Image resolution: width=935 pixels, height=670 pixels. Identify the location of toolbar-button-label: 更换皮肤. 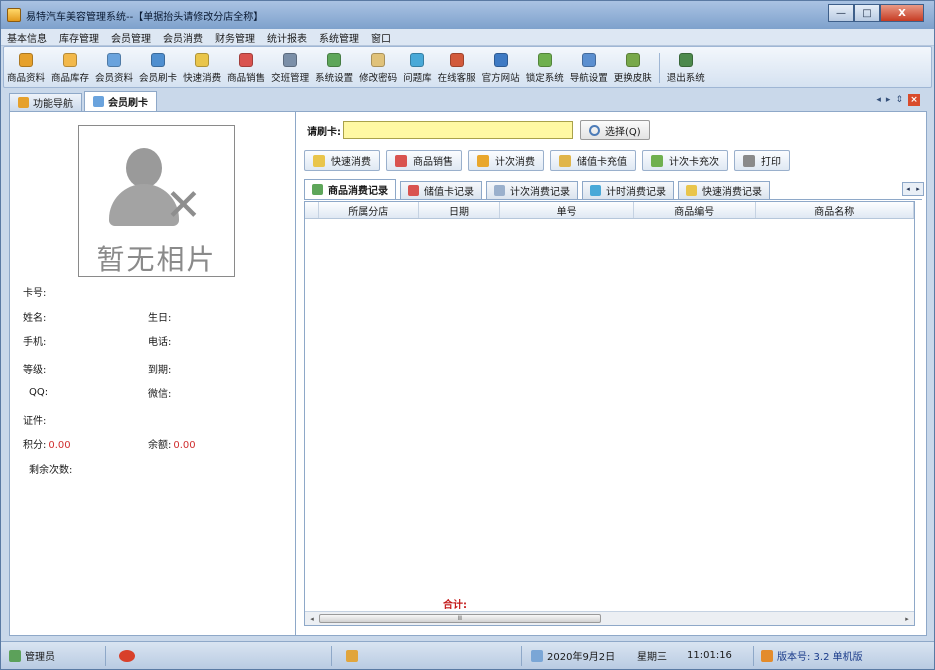
(632, 78).